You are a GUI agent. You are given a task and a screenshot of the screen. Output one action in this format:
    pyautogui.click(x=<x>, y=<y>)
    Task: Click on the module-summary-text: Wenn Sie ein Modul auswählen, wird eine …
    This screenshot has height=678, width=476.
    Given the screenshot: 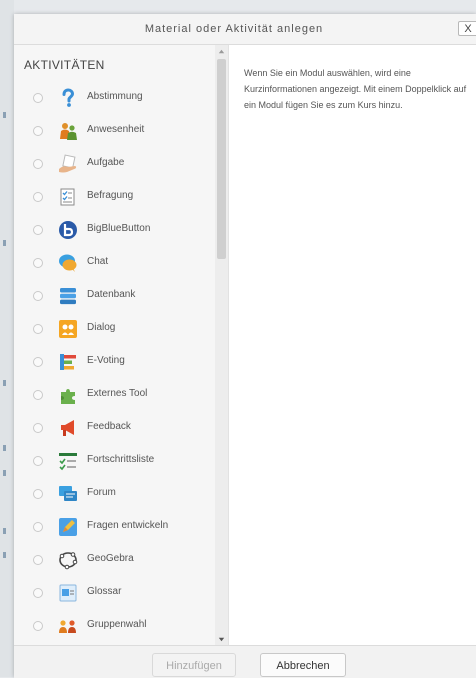 What is the action you would take?
    pyautogui.click(x=355, y=89)
    